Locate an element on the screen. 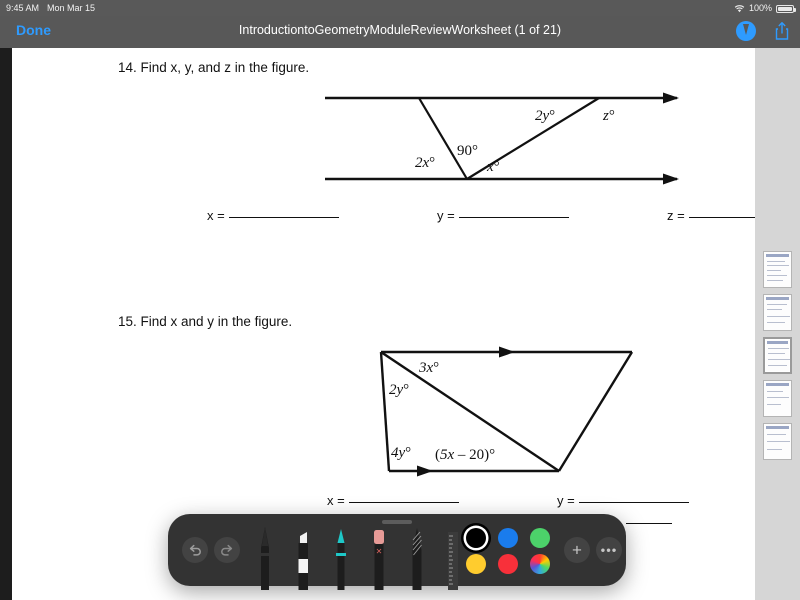  label-z: z° is located at coordinates (608, 116).